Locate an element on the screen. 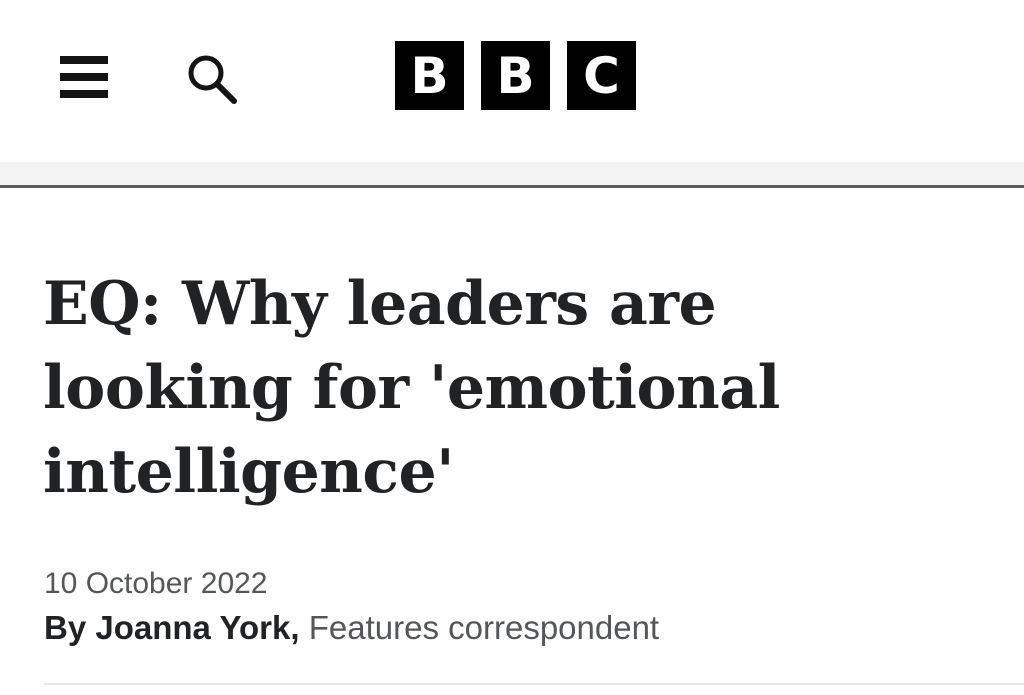 Image resolution: width=1024 pixels, height=695 pixels. search-icon is located at coordinates (212, 78).